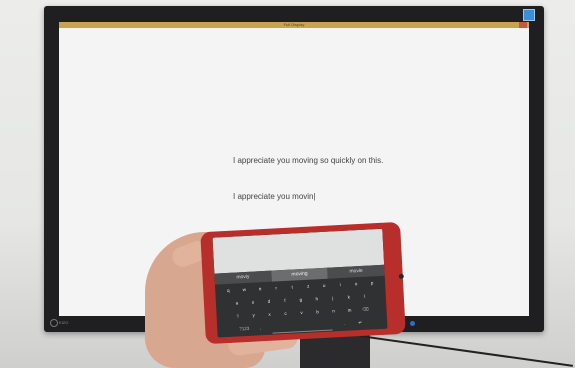 The height and width of the screenshot is (368, 575). I want to click on key-f: f, so click(285, 301).